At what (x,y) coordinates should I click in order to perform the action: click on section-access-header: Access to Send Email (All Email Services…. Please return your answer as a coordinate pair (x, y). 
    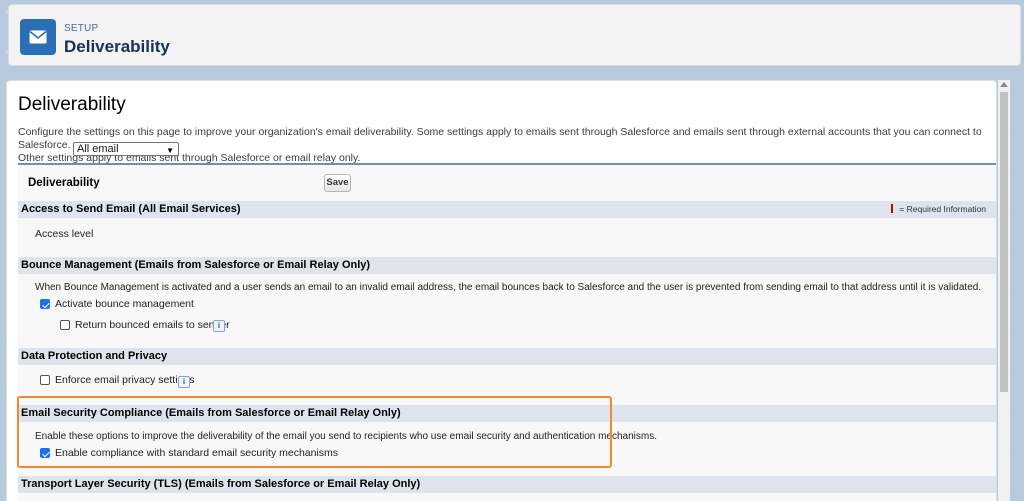
    Looking at the image, I should click on (507, 209).